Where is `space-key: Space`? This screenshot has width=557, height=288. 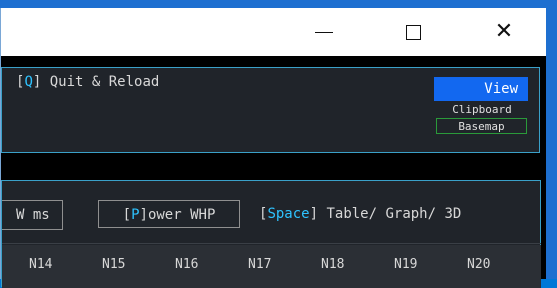 space-key: Space is located at coordinates (288, 214).